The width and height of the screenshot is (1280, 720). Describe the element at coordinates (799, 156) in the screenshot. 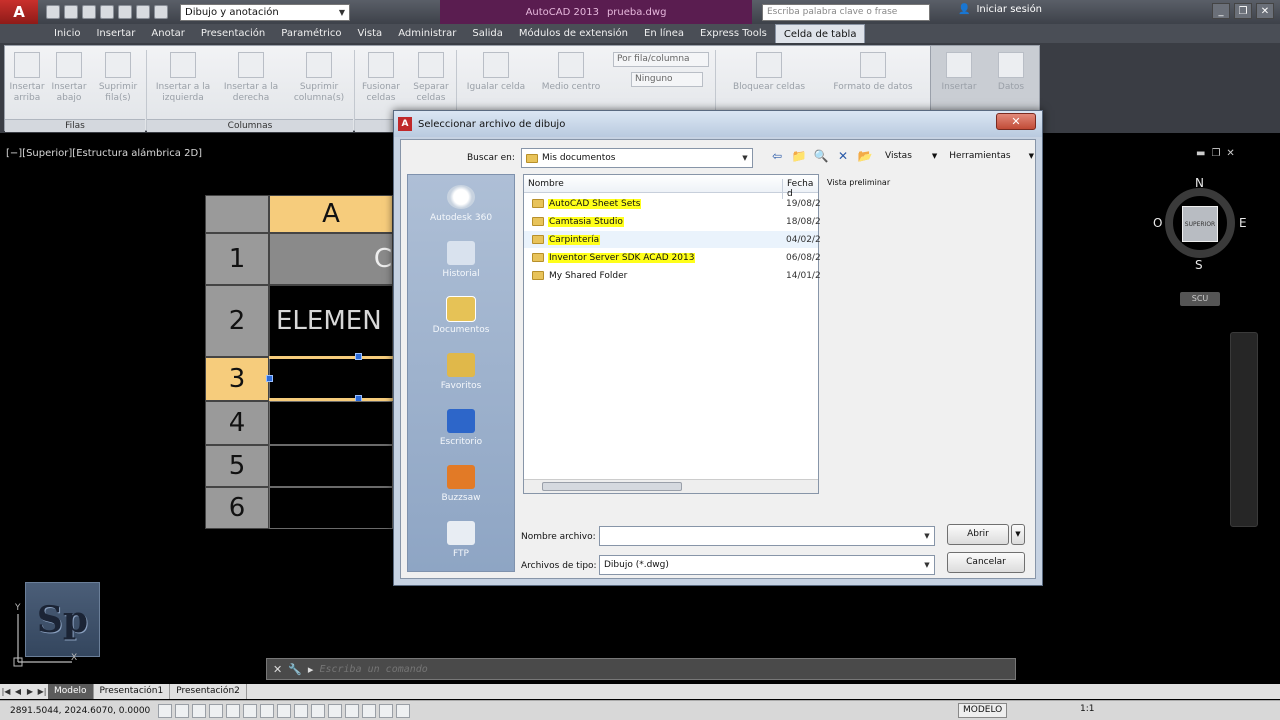

I see `up-folder-icon: 📁` at that location.